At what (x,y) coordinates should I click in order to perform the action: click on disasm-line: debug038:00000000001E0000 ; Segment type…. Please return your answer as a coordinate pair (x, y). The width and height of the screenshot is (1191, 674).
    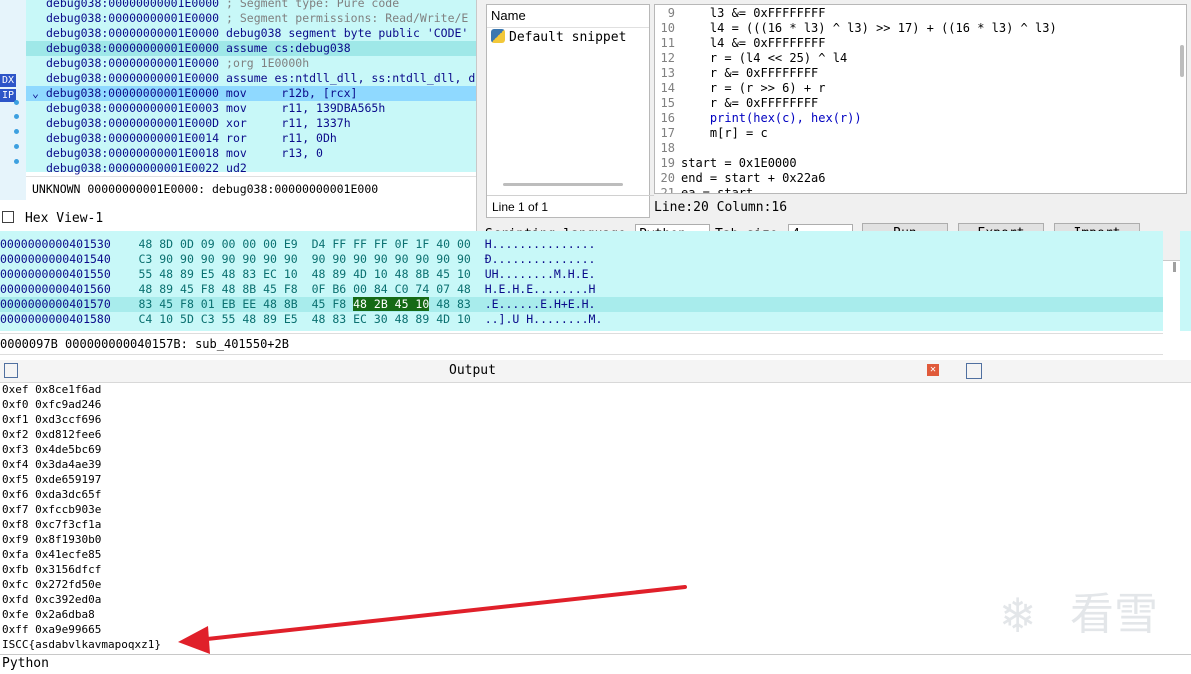
    Looking at the image, I should click on (222, 5).